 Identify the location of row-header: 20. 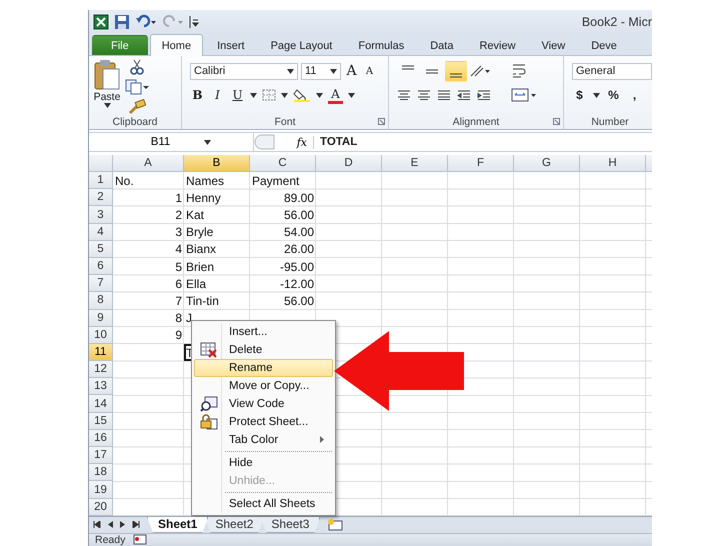
(101, 507).